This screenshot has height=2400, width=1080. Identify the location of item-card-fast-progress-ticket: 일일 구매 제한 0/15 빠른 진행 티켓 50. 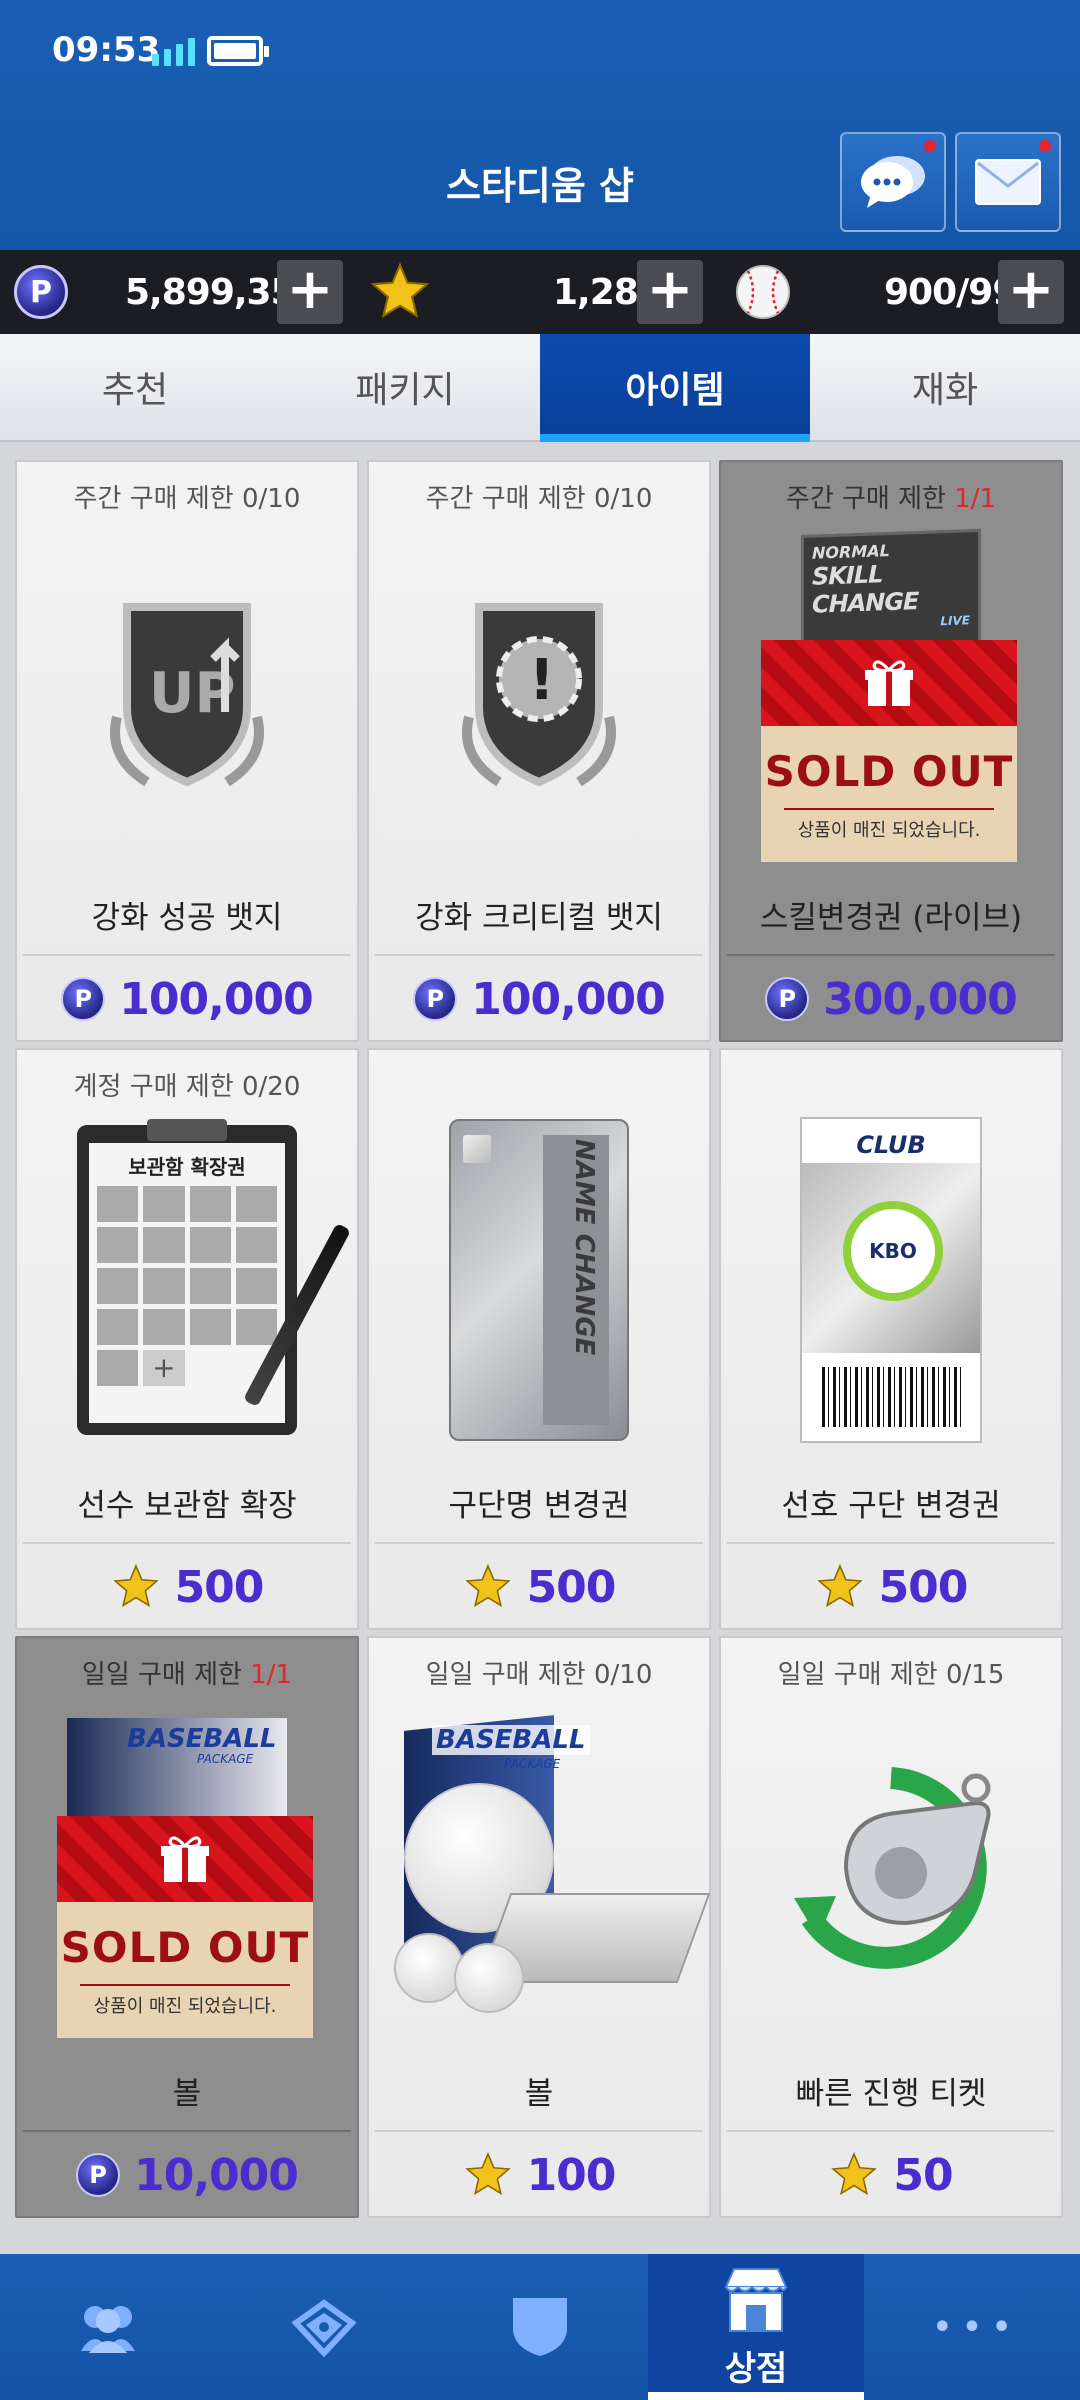
(891, 1927).